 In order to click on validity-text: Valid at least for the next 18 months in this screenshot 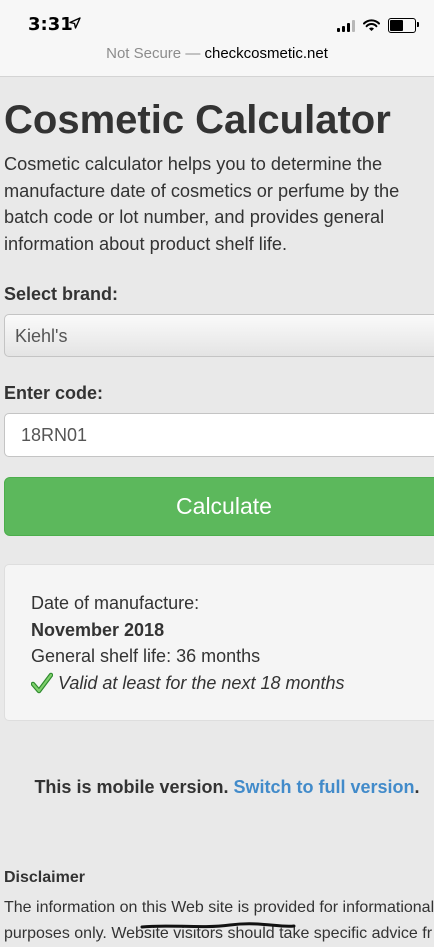, I will do `click(201, 682)`.